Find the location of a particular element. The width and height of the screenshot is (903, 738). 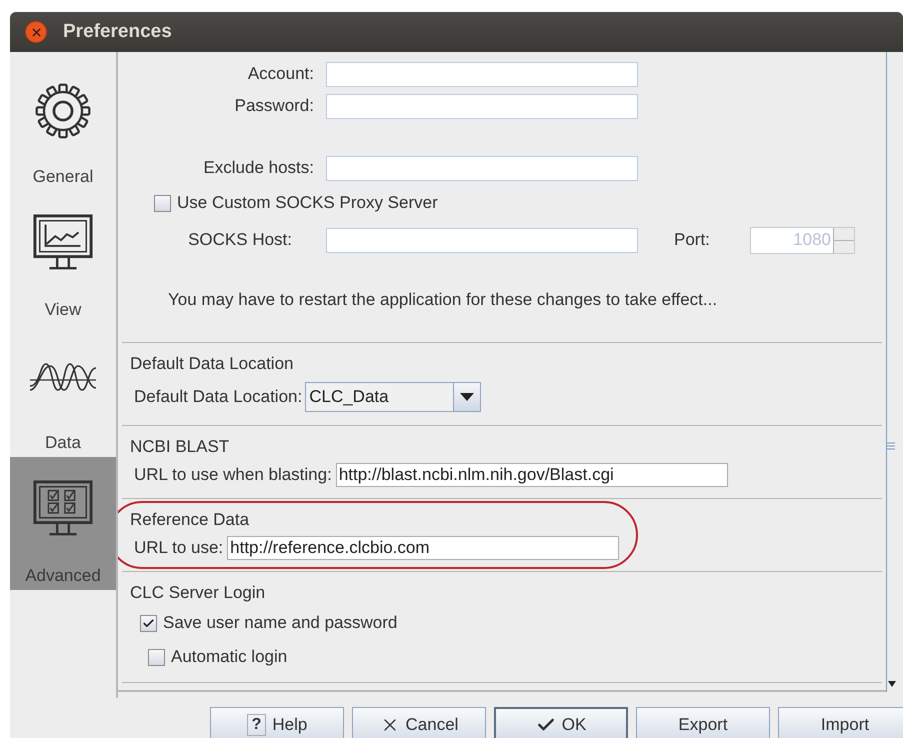

close-button is located at coordinates (36, 32).